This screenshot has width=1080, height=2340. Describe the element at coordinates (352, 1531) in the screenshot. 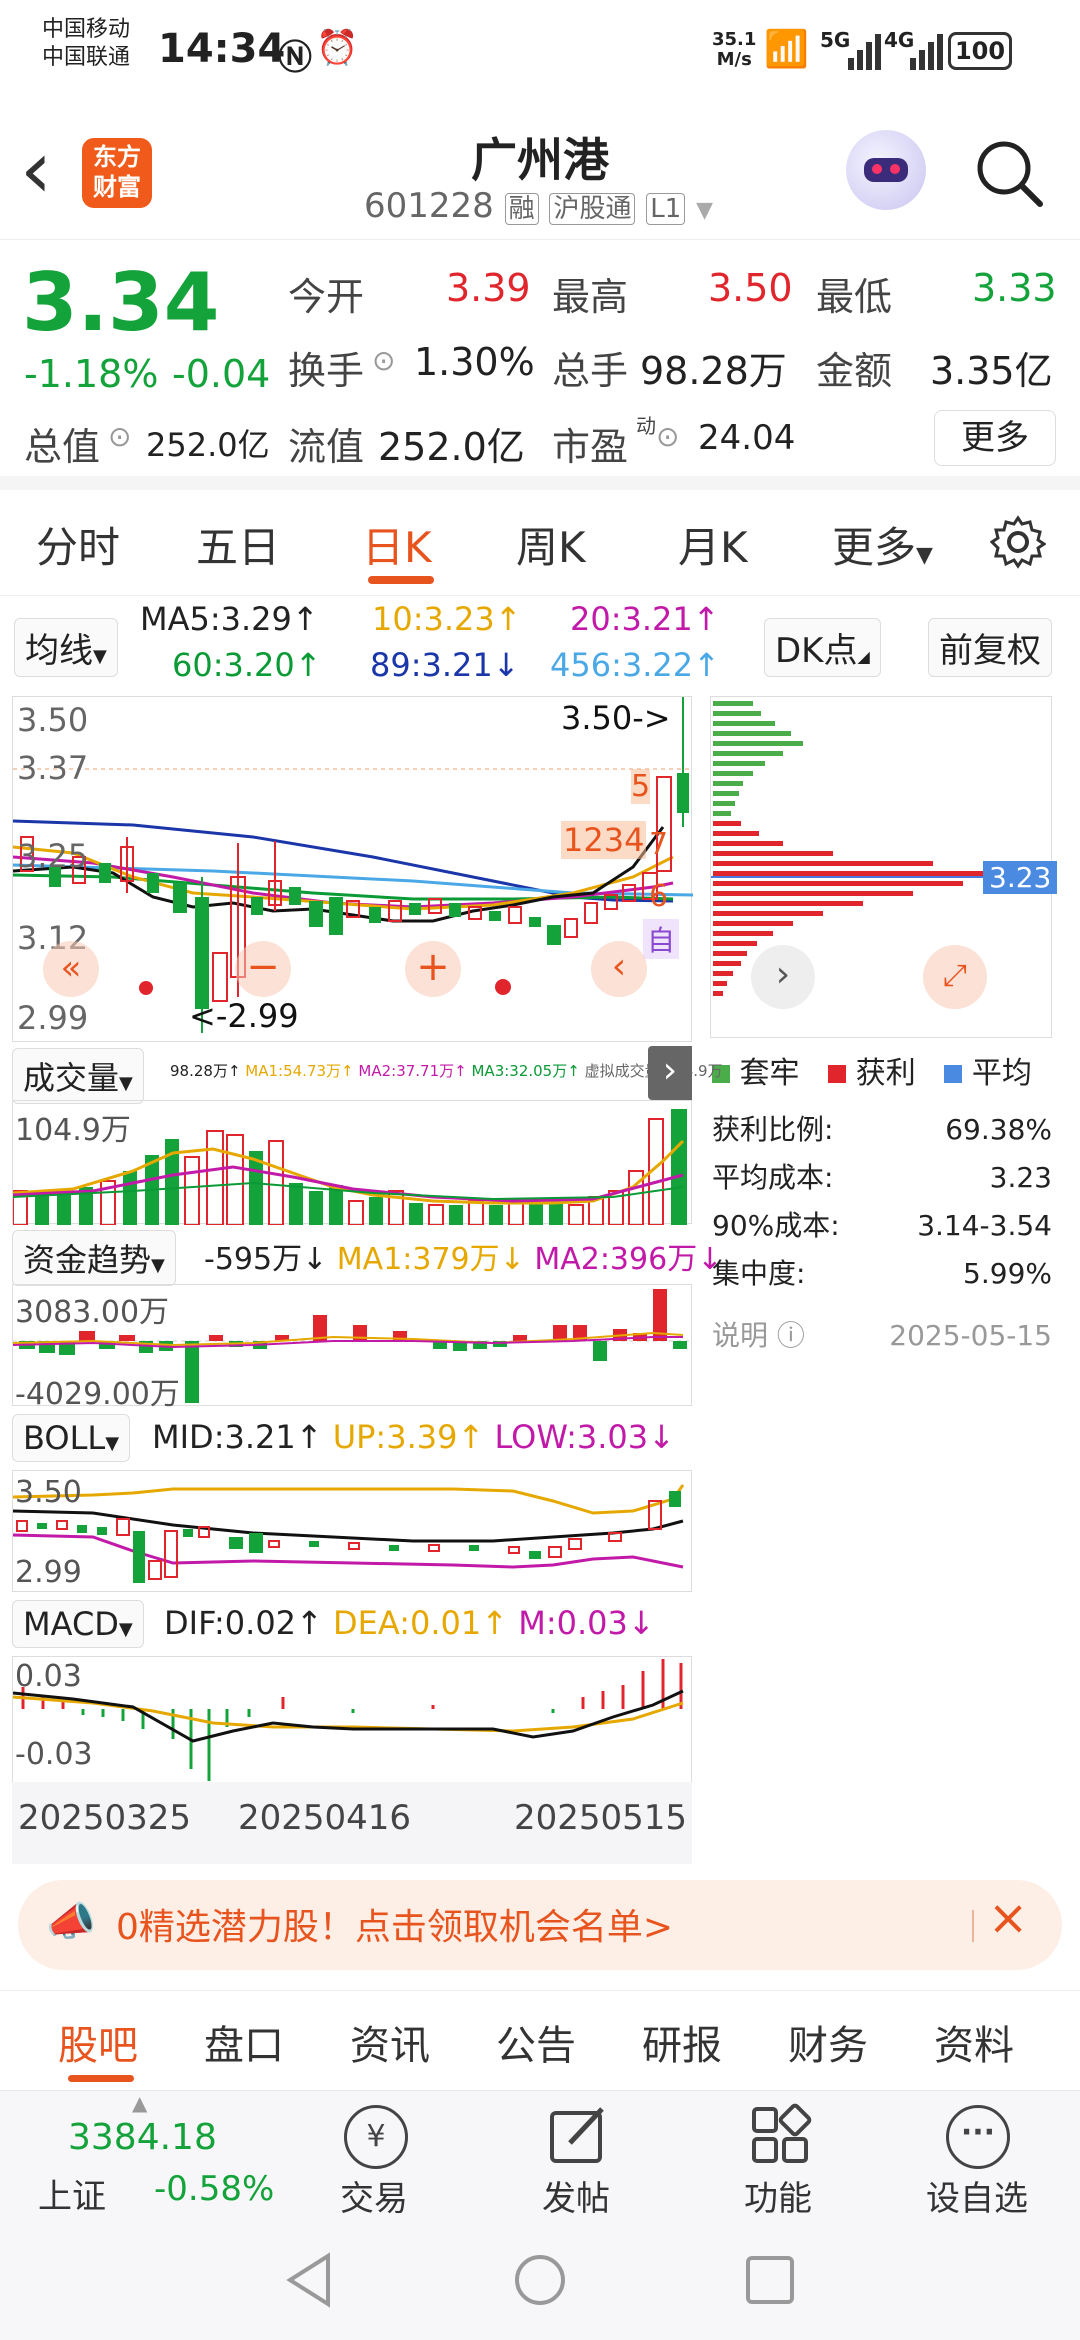

I see `boll-chart: 3.50 2.99` at that location.